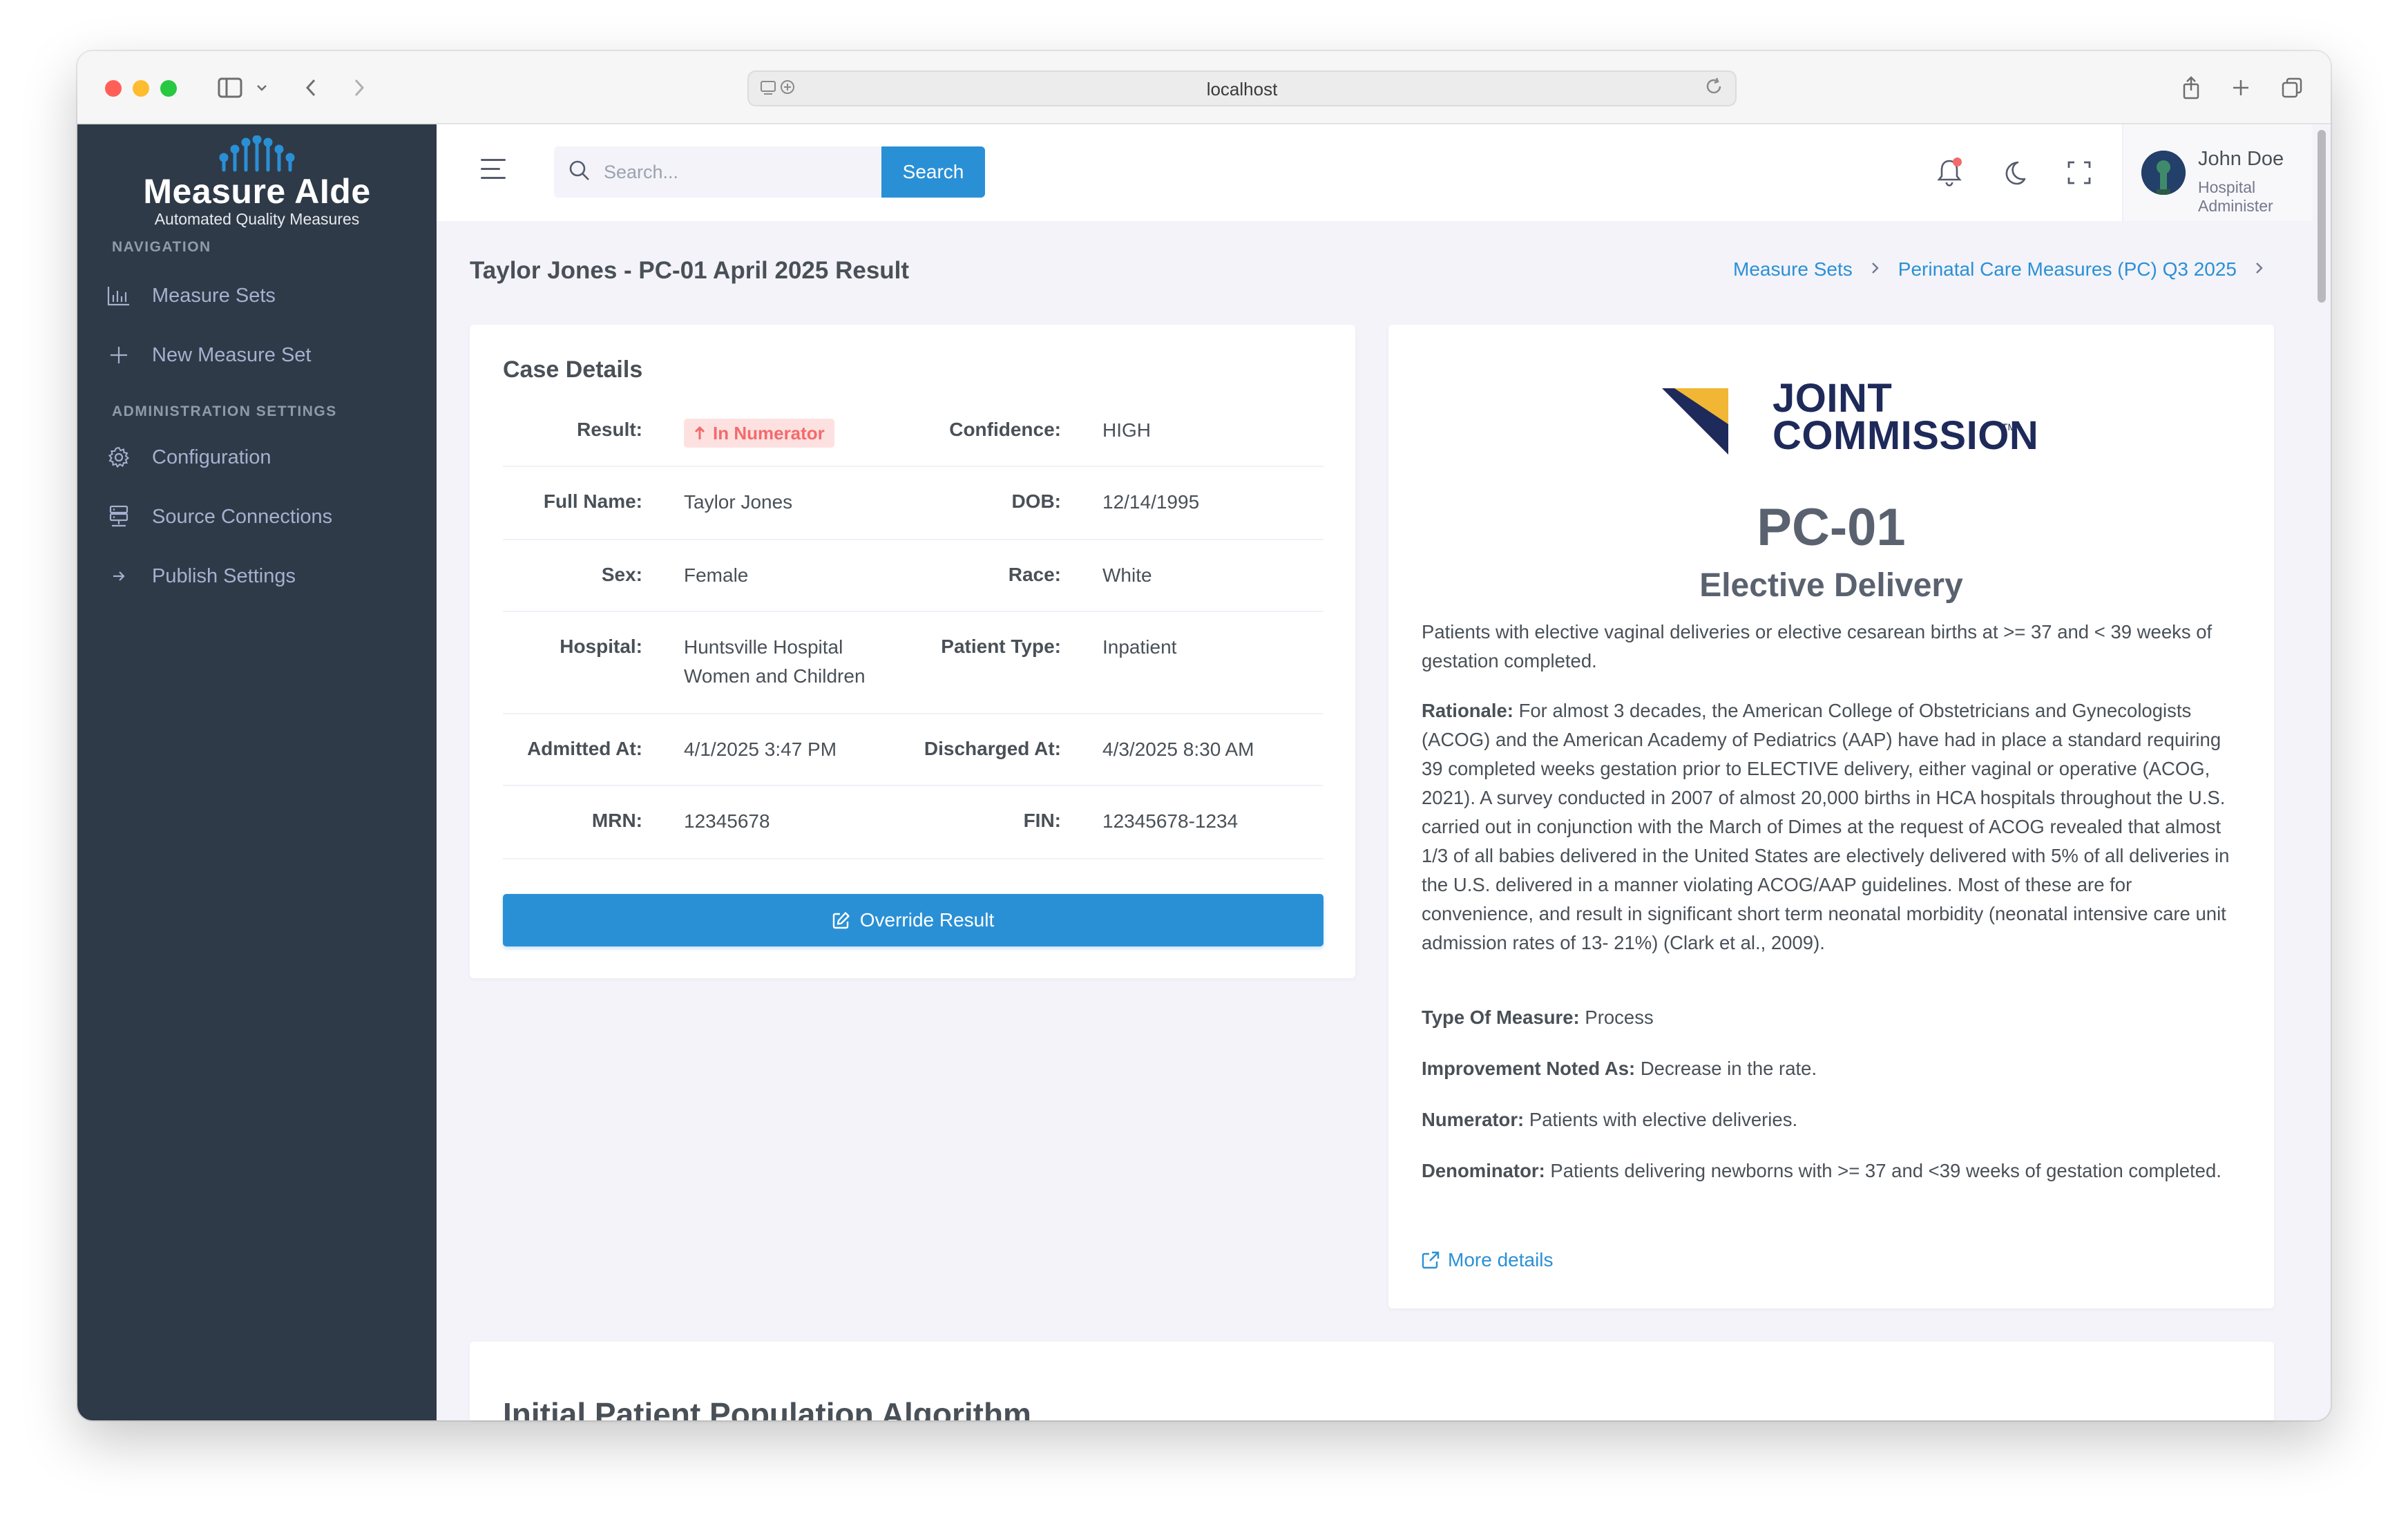 The height and width of the screenshot is (1524, 2408). Describe the element at coordinates (1957, 162) in the screenshot. I see `notification-badge` at that location.